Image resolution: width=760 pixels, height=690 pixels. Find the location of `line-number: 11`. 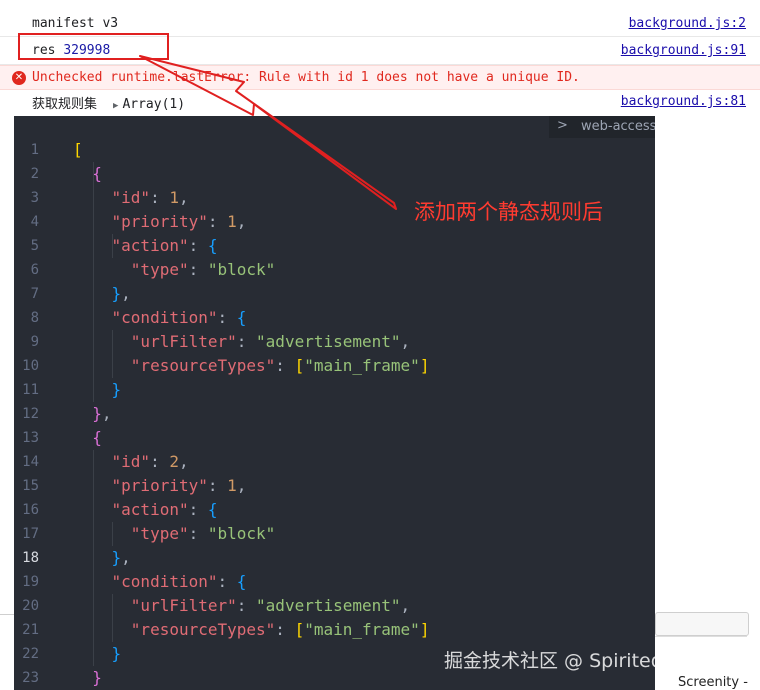

line-number: 11 is located at coordinates (30, 390).